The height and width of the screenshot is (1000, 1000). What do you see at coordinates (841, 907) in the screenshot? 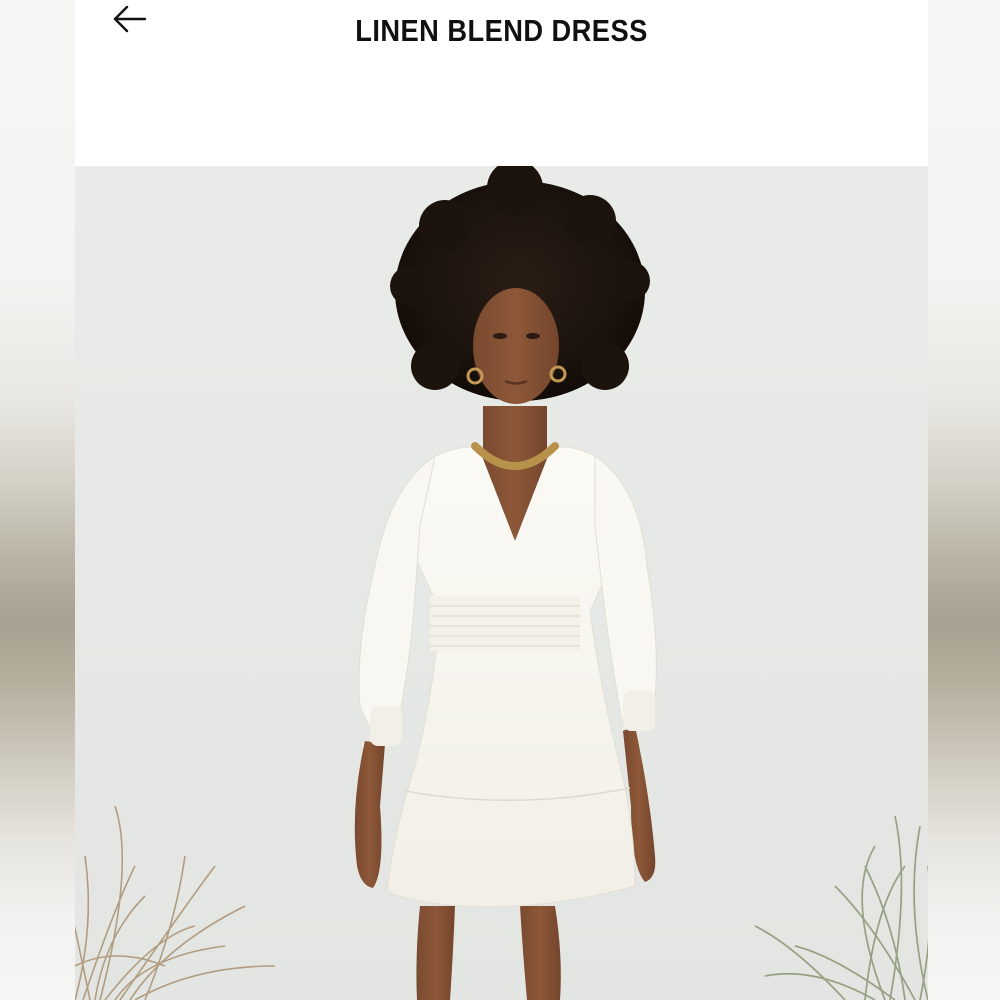
I see `grass-right` at bounding box center [841, 907].